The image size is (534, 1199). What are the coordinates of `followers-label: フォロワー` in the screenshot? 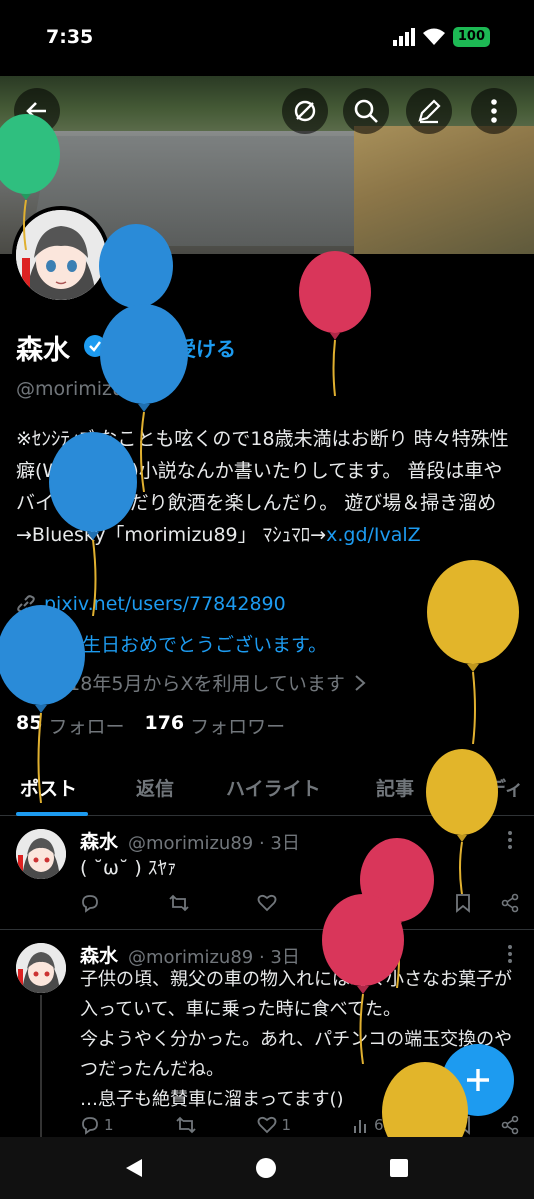 It's located at (237, 725).